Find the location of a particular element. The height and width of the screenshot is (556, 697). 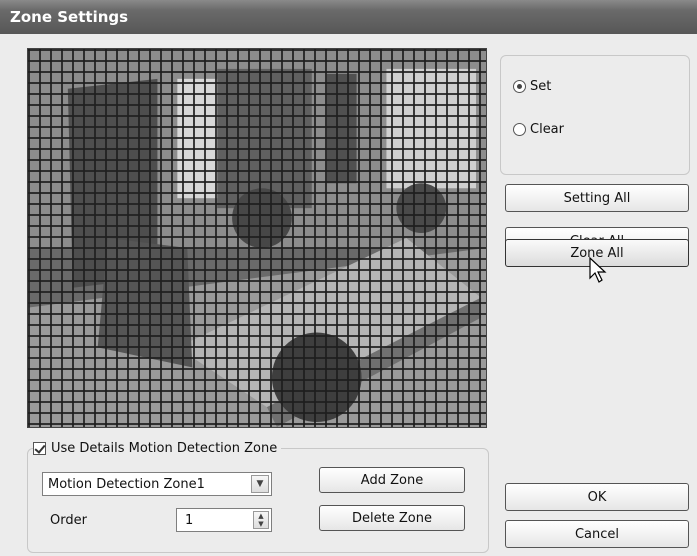

use-details-checkbox is located at coordinates (39, 448).